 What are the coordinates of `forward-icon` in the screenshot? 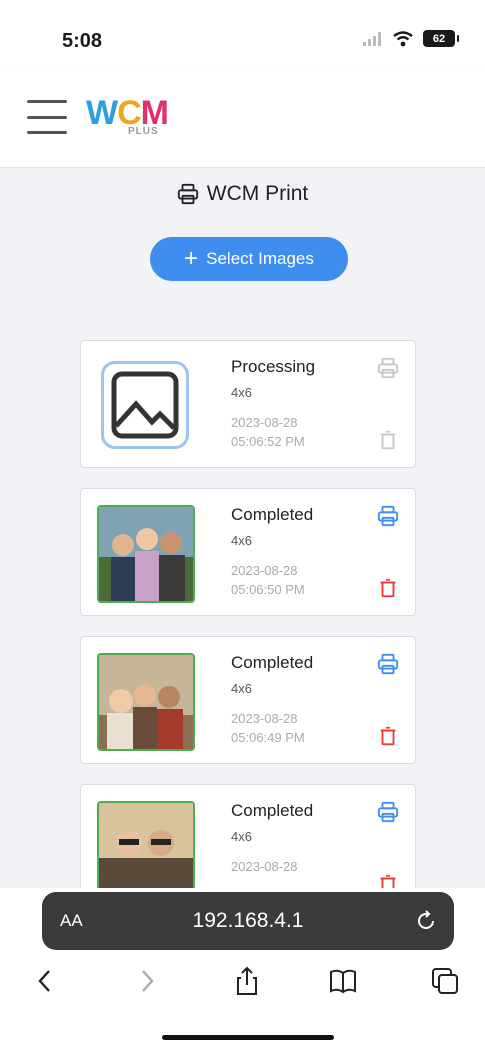 It's located at (147, 981).